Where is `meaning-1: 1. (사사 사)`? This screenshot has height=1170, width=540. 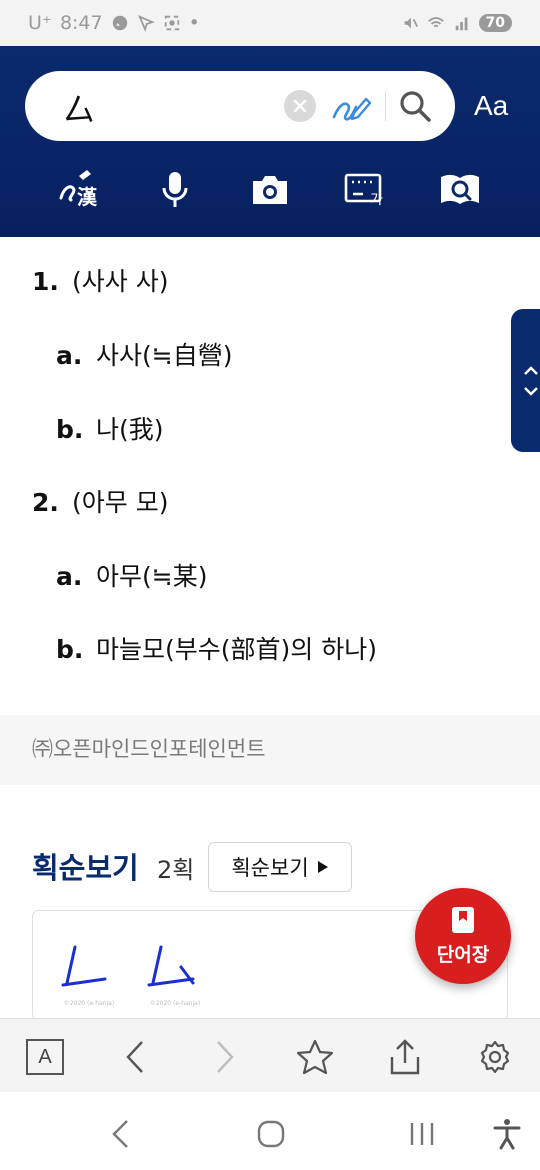
meaning-1: 1. (사사 사) is located at coordinates (100, 280).